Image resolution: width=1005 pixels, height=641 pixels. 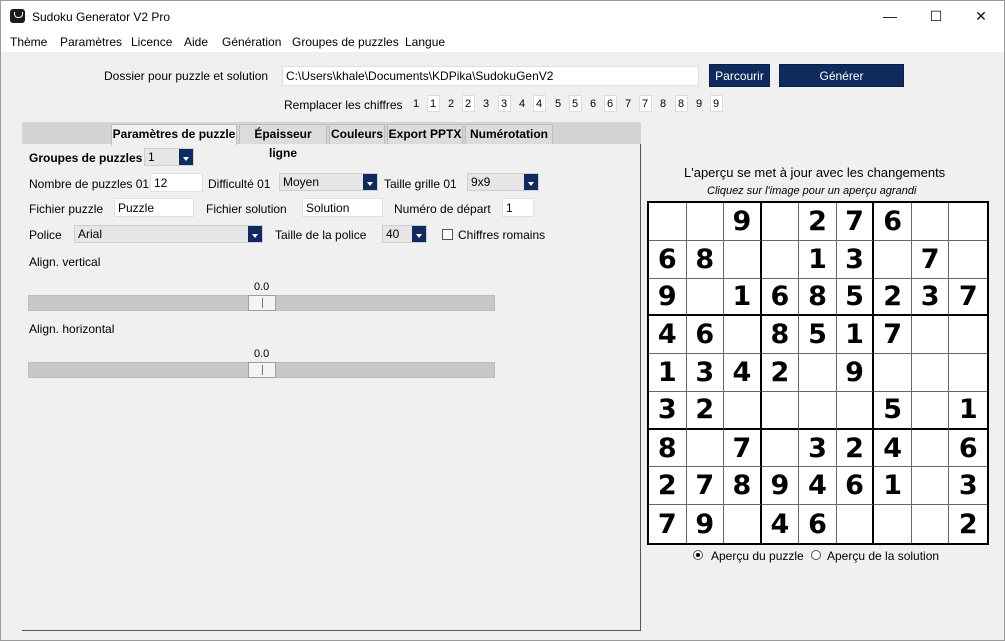 I want to click on grid-size-value: 9x9, so click(x=481, y=182).